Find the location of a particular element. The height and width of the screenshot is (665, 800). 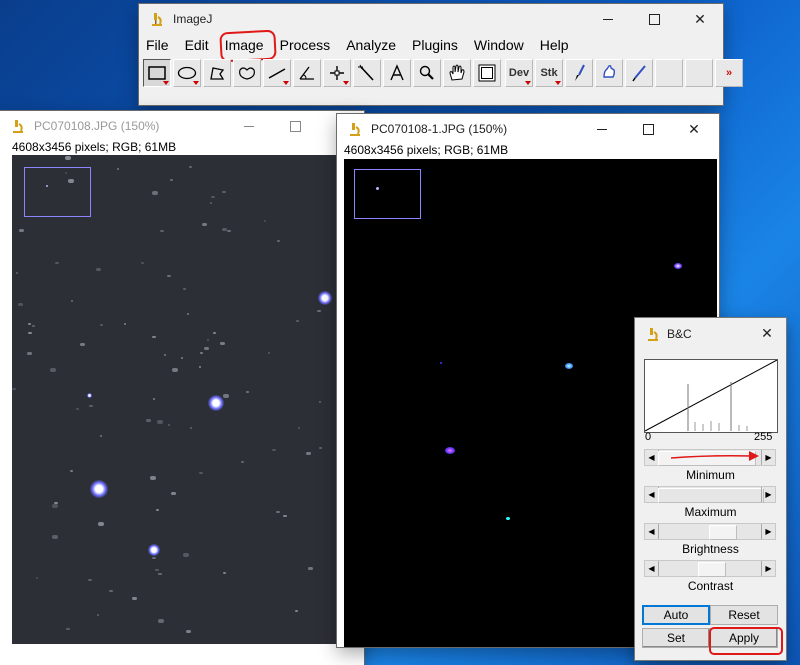

stk-button: Stk is located at coordinates (549, 73).